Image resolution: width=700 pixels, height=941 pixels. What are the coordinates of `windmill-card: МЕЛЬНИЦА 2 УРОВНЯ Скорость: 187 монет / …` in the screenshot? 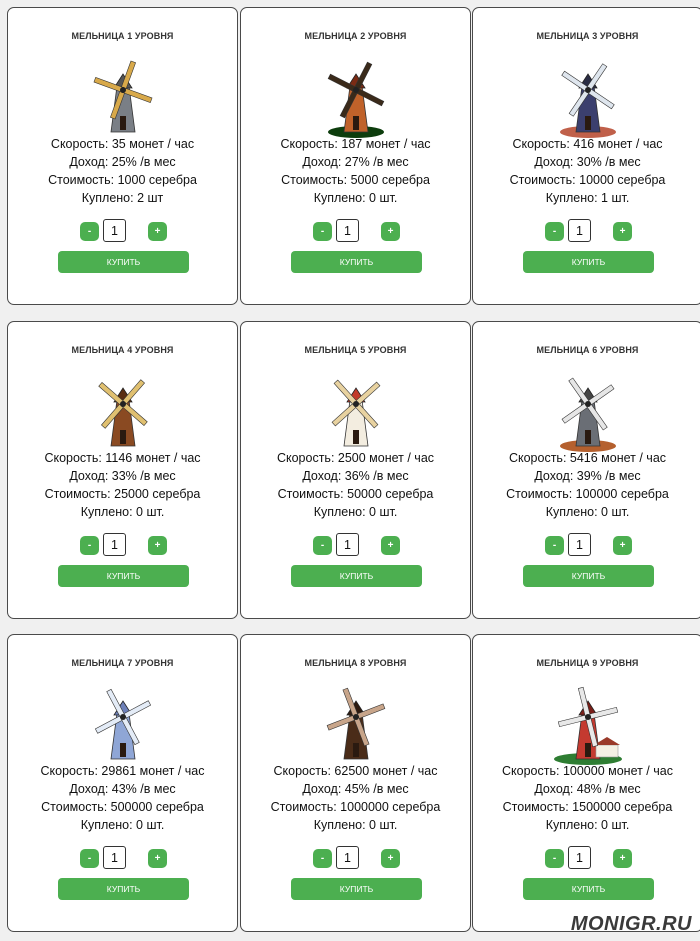 It's located at (355, 156).